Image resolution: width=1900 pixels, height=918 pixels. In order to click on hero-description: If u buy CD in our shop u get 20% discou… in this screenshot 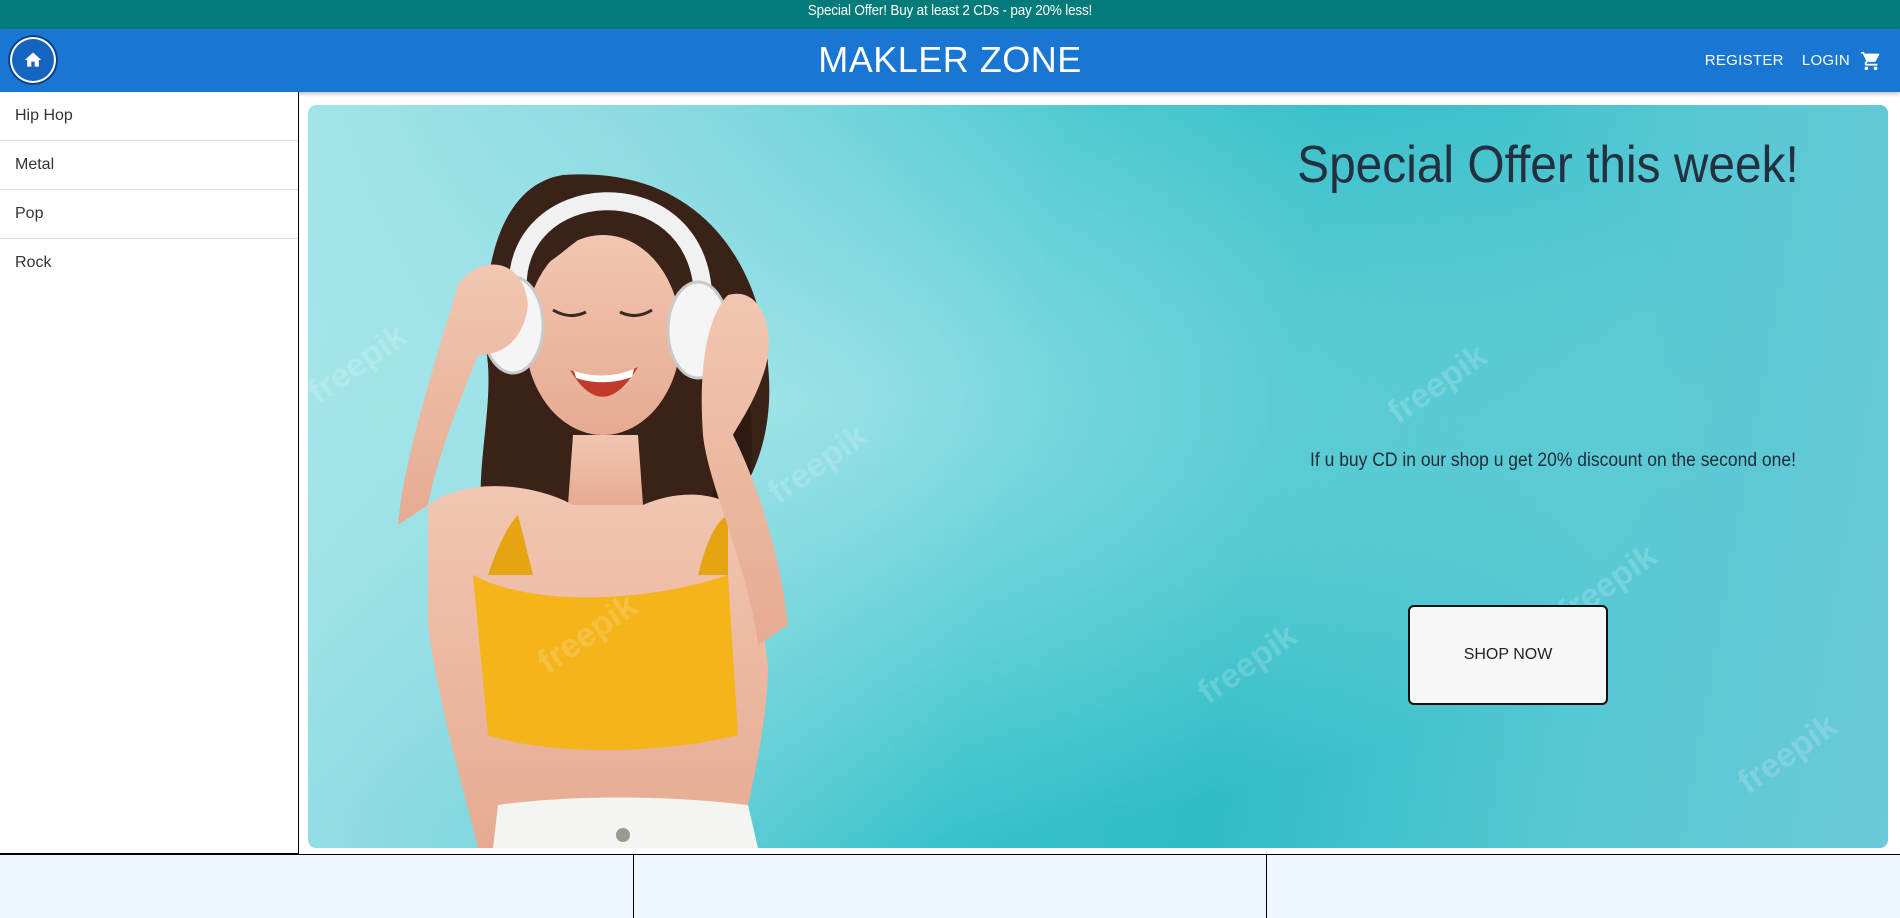, I will do `click(1553, 460)`.